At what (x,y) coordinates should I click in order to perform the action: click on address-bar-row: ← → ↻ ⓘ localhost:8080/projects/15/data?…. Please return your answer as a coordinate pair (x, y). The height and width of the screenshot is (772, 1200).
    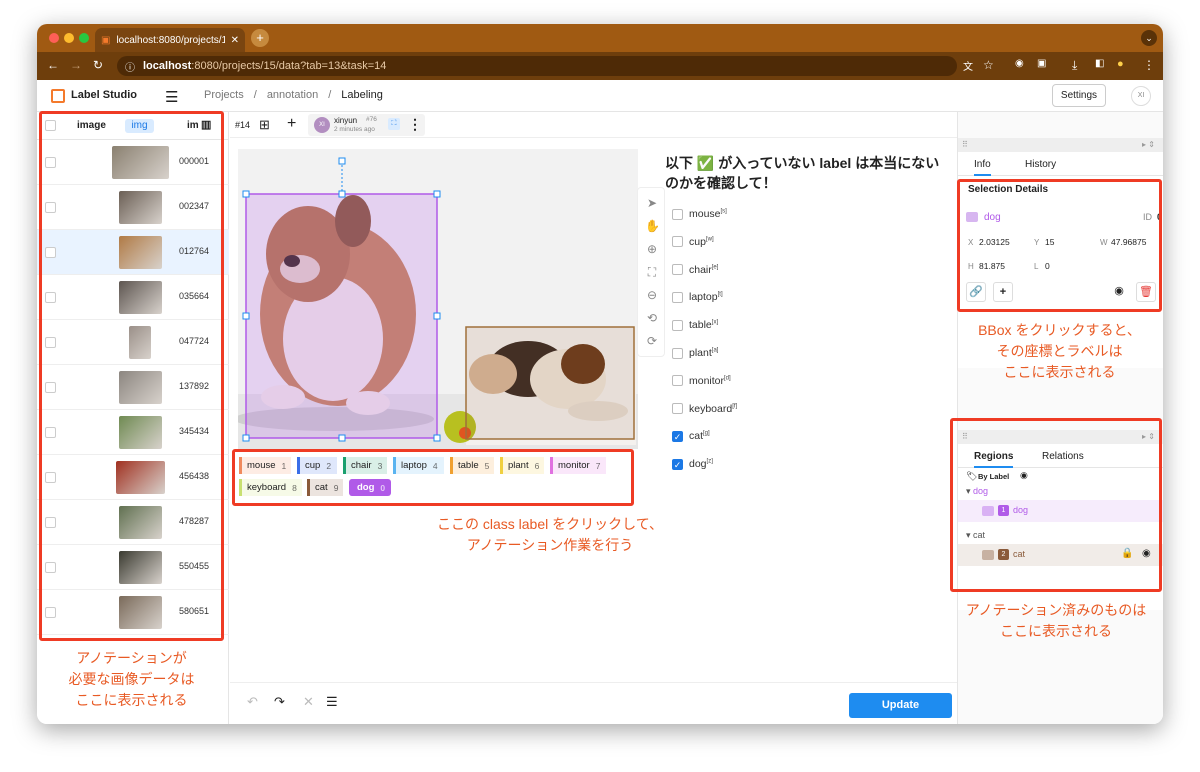
    Looking at the image, I should click on (600, 66).